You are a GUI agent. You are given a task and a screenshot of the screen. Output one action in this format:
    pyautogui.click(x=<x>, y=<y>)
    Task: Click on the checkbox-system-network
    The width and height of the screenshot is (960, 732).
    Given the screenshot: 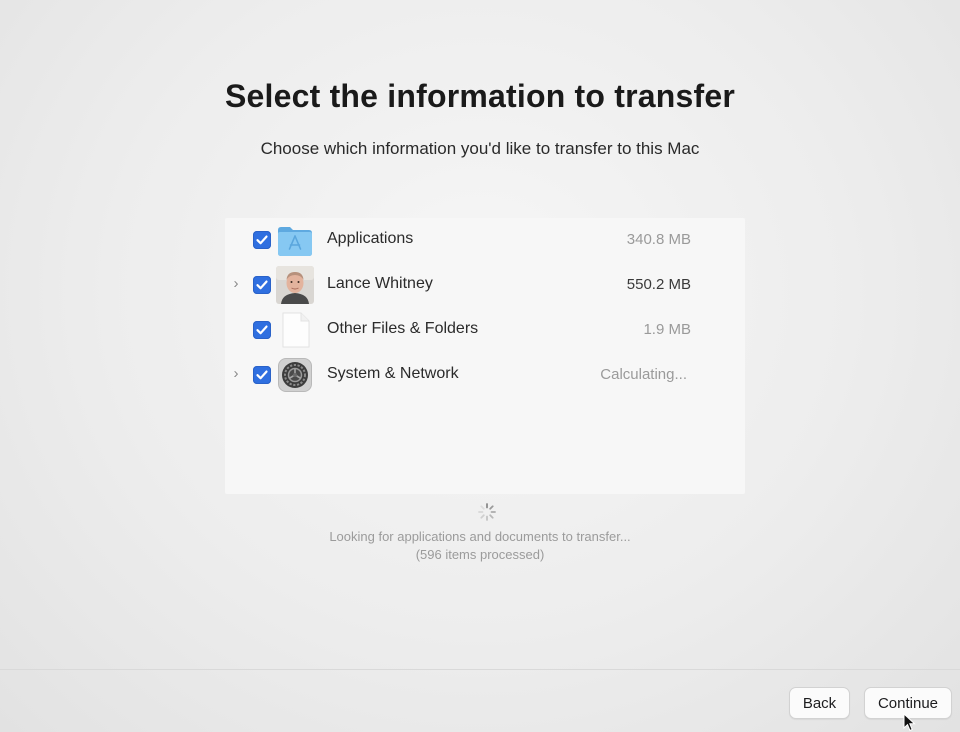 What is the action you would take?
    pyautogui.click(x=262, y=375)
    